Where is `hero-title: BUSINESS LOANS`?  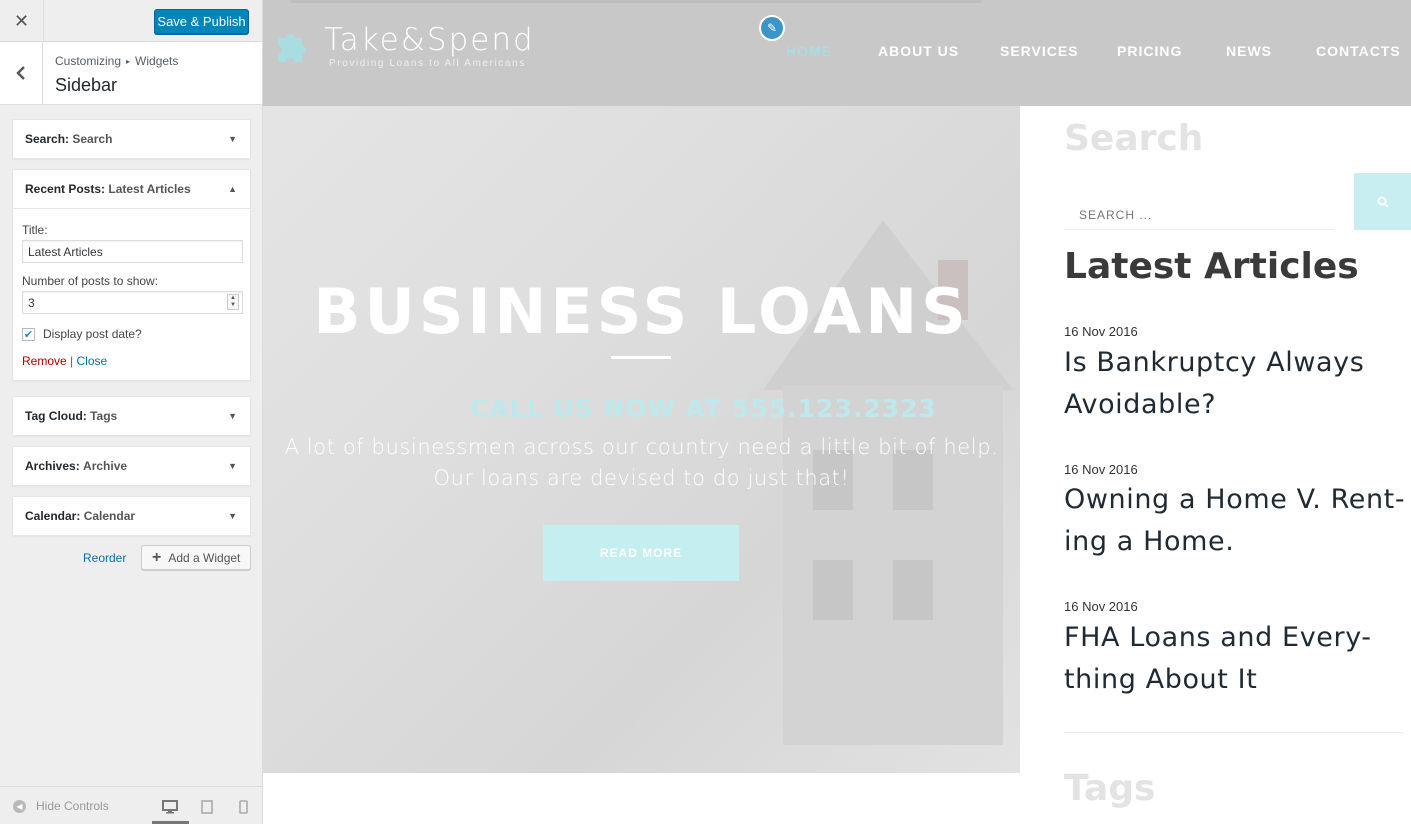 hero-title: BUSINESS LOANS is located at coordinates (641, 311).